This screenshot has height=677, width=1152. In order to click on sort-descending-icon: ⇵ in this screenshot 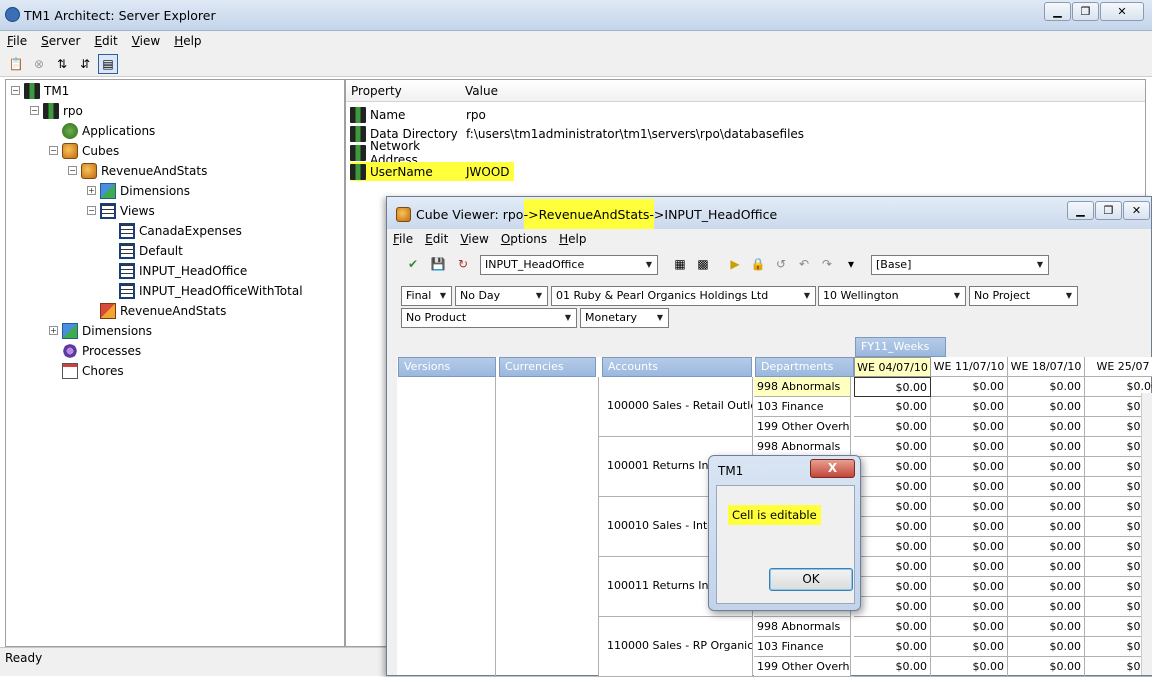, I will do `click(85, 64)`.